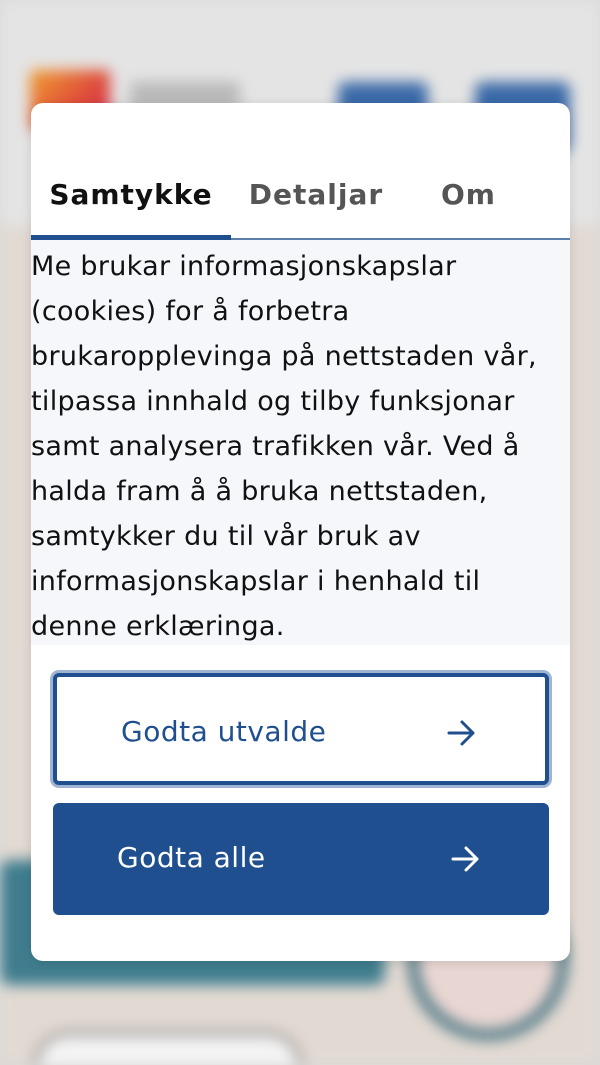  What do you see at coordinates (191, 857) in the screenshot?
I see `accept-all-label: Godta alle` at bounding box center [191, 857].